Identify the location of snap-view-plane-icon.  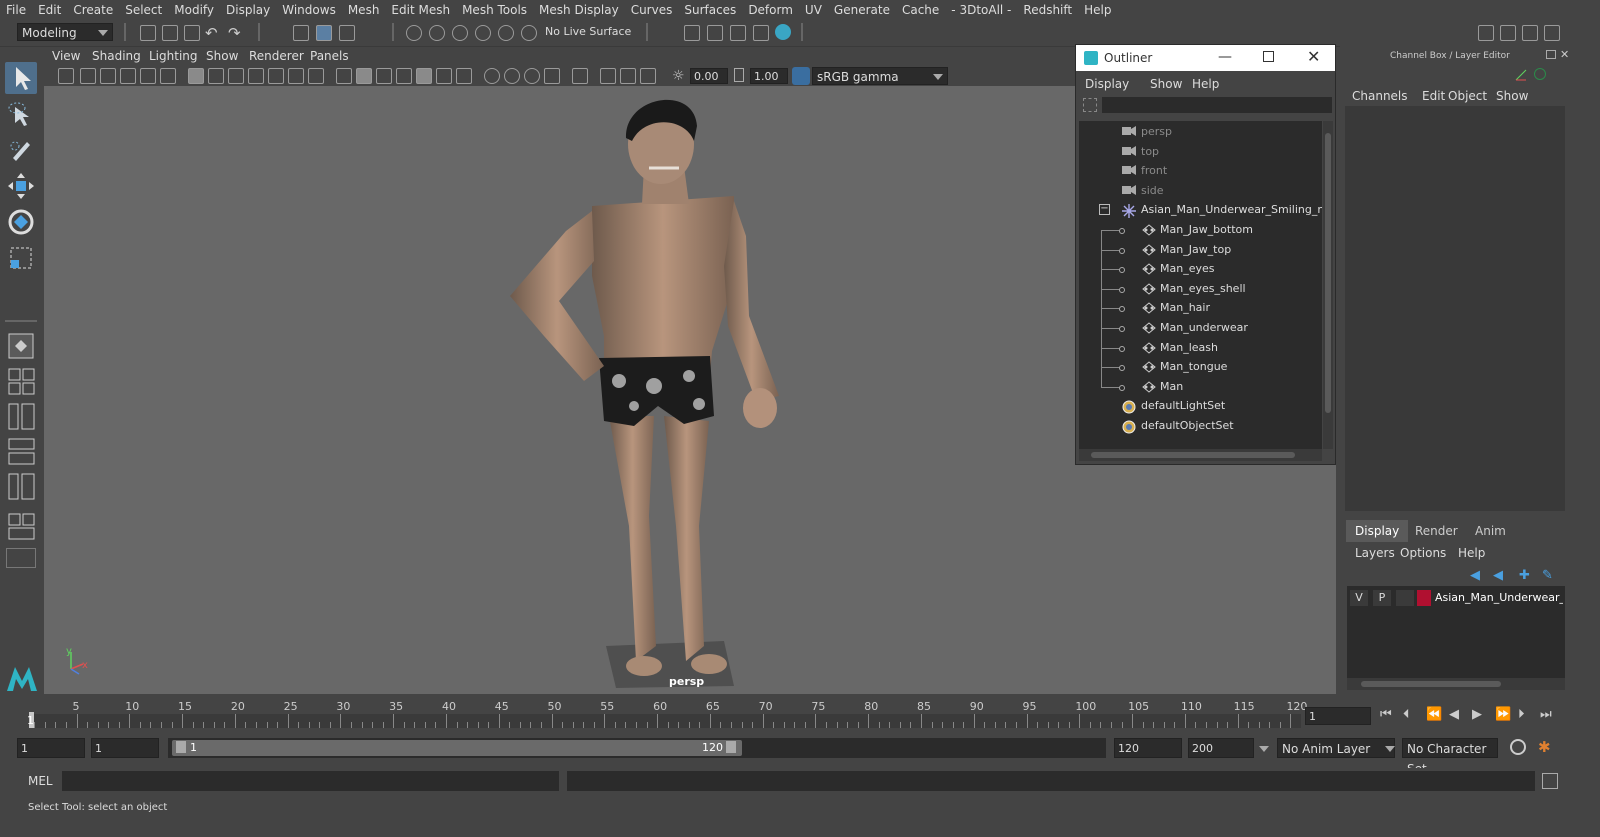
(483, 33).